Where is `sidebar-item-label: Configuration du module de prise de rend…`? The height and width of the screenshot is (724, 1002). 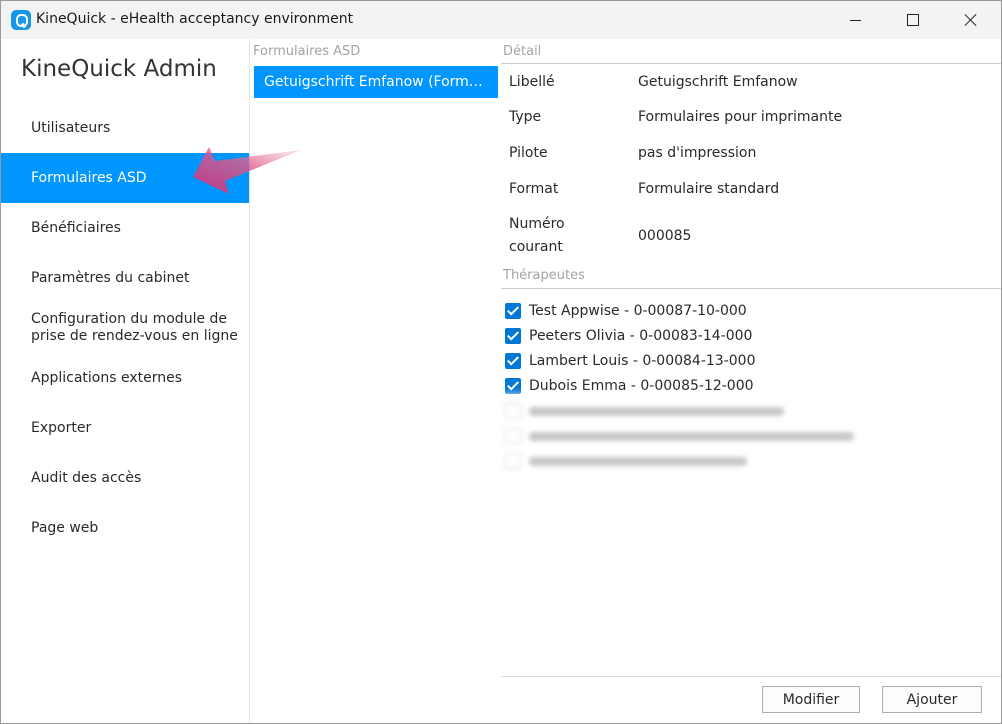
sidebar-item-label: Configuration du module de prise de rend… is located at coordinates (134, 327).